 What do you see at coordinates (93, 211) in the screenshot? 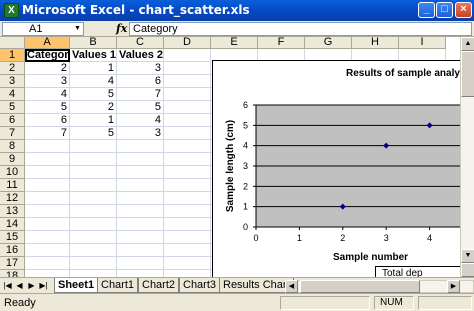
I see `cell-b13` at bounding box center [93, 211].